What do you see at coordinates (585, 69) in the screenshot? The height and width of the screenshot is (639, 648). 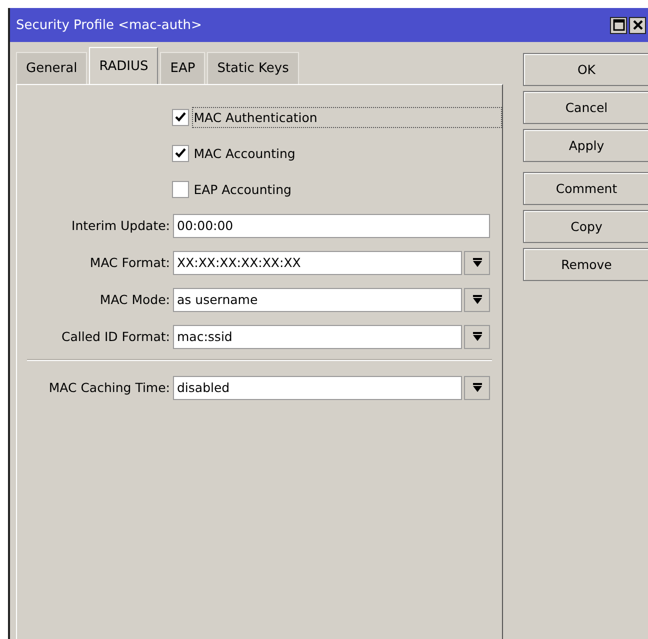 I see `action-button: OK` at bounding box center [585, 69].